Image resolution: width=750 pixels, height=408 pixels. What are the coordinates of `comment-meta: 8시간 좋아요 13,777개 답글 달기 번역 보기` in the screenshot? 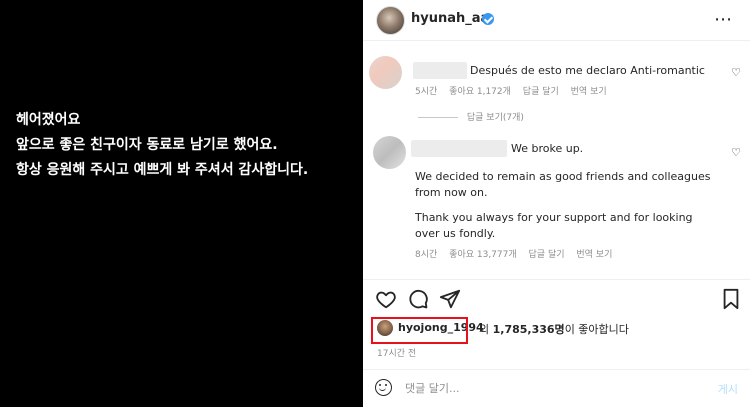 It's located at (518, 253).